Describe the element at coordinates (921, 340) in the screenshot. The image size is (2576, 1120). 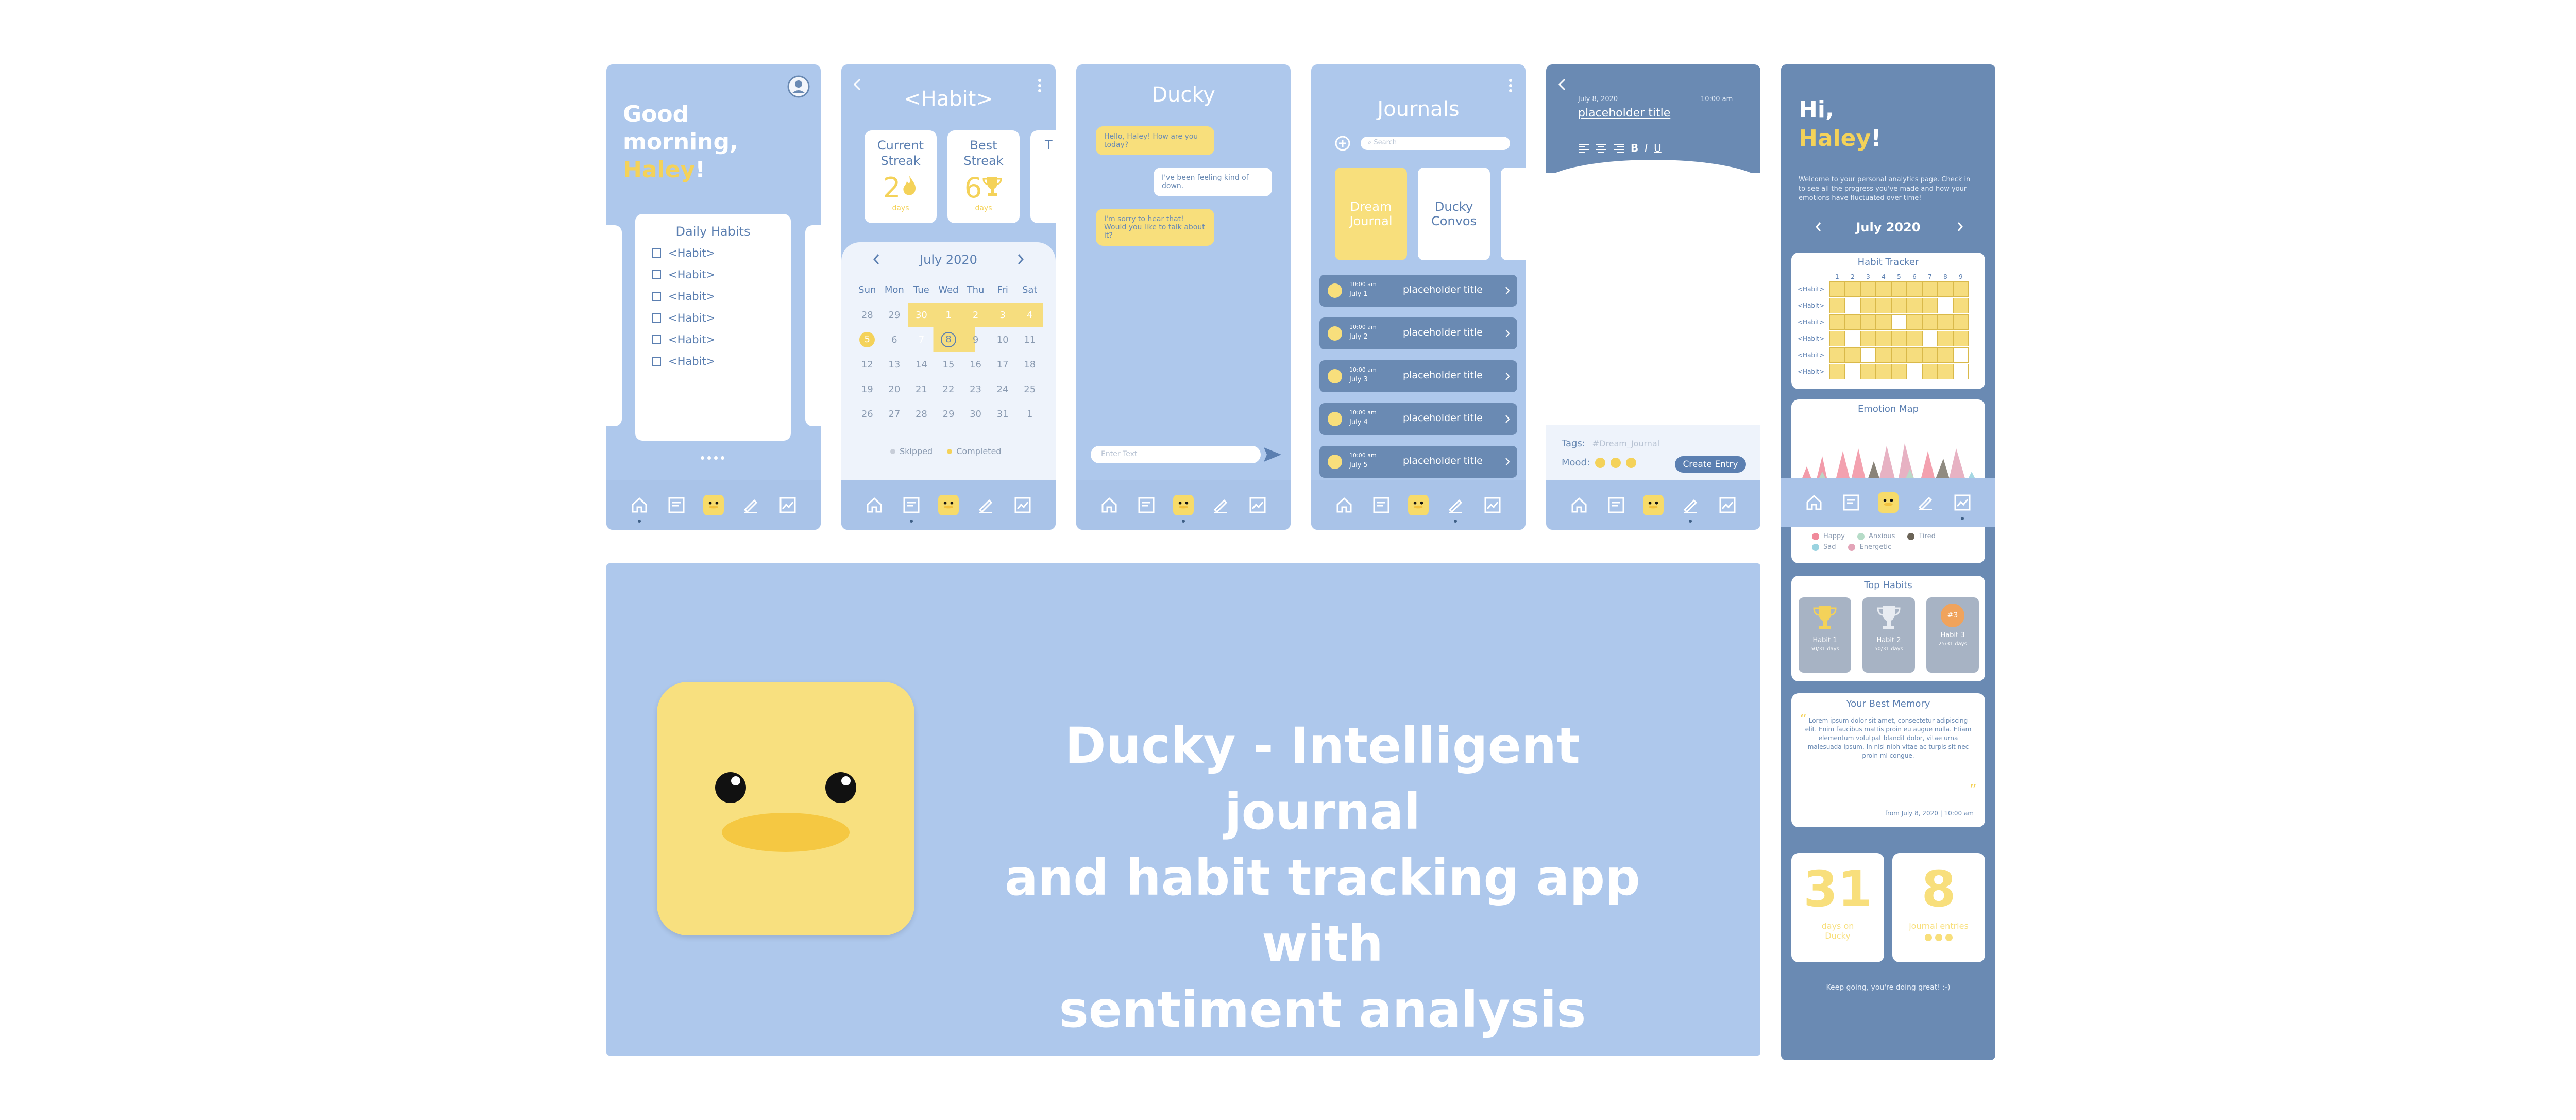
I see `calendar-day: 7` at that location.